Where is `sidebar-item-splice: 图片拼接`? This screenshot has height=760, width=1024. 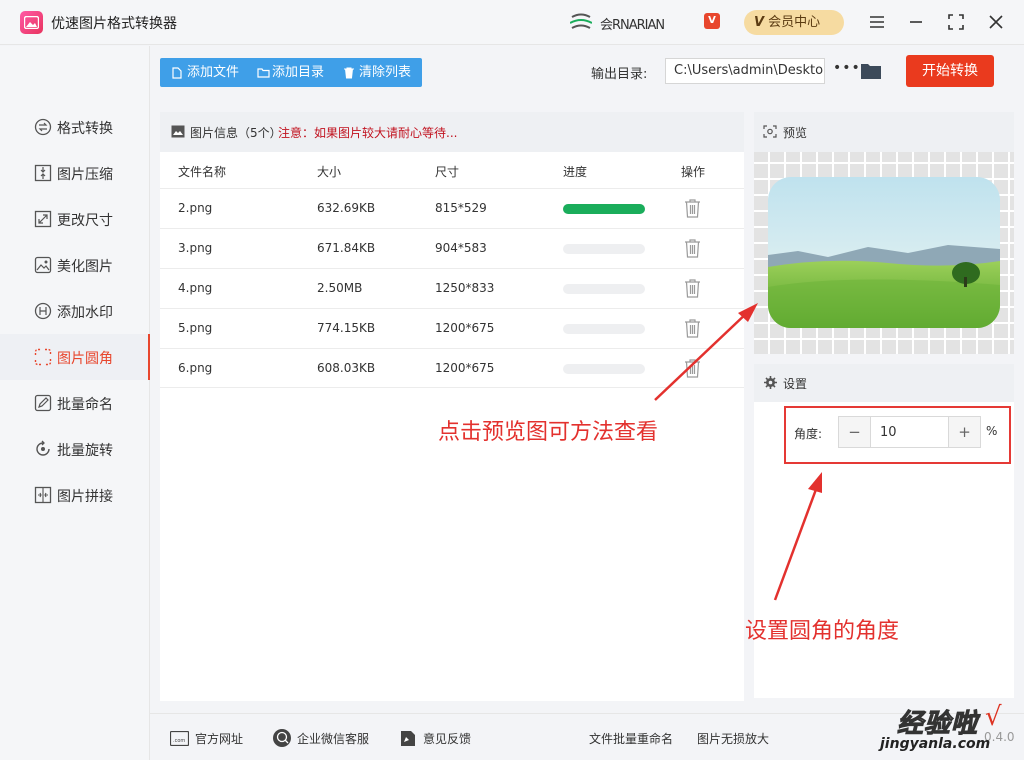
sidebar-item-splice: 图片拼接 is located at coordinates (75, 495).